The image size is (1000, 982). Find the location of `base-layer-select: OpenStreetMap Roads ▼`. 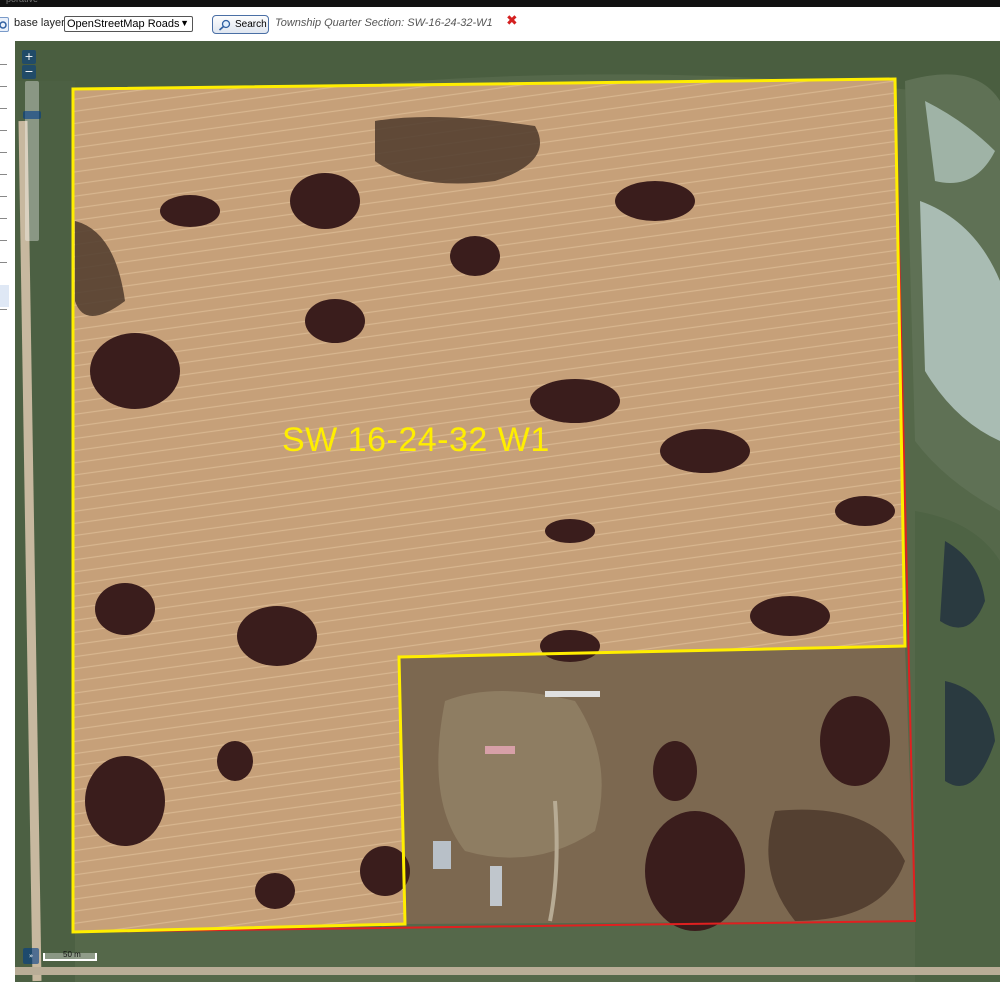

base-layer-select: OpenStreetMap Roads ▼ is located at coordinates (128, 24).